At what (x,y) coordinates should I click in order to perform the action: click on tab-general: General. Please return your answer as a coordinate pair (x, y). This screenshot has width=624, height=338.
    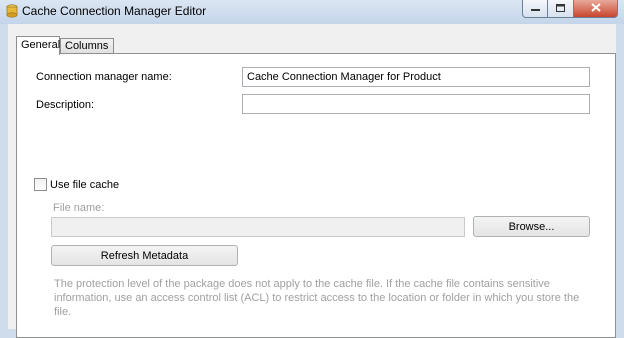
    Looking at the image, I should click on (38, 45).